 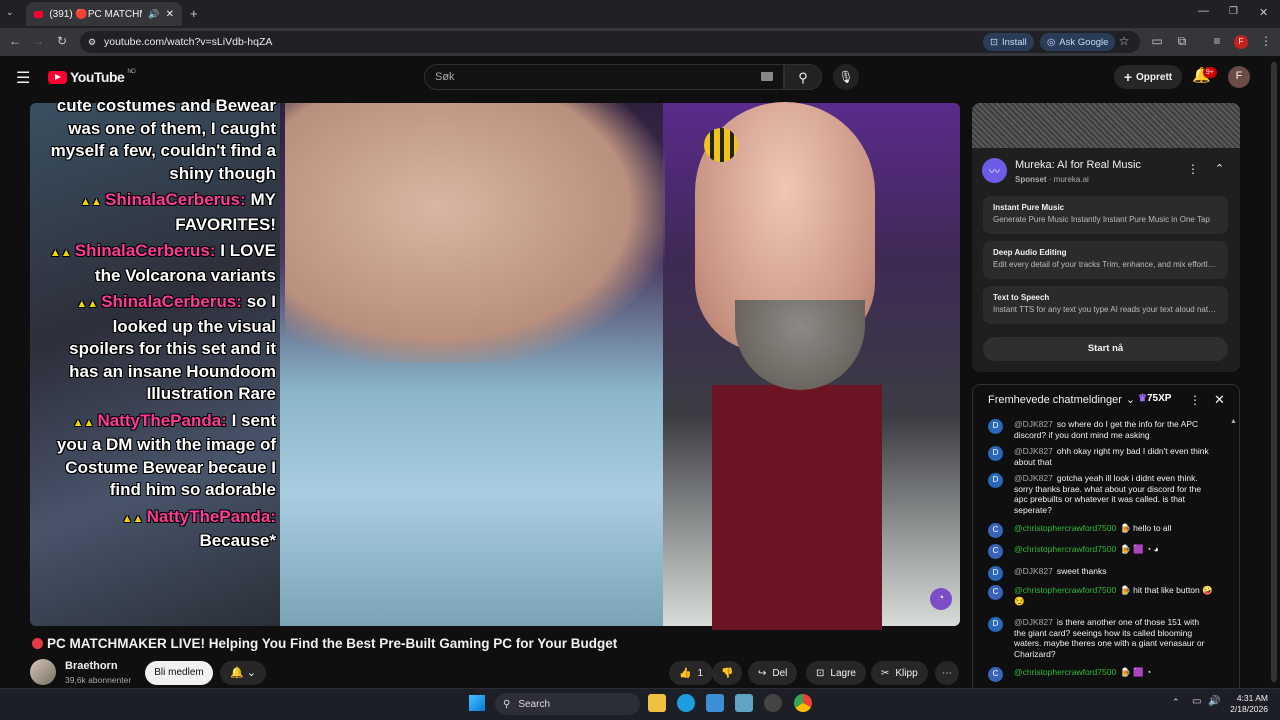 I want to click on hamburger-menu-icon: ☰, so click(x=23, y=78).